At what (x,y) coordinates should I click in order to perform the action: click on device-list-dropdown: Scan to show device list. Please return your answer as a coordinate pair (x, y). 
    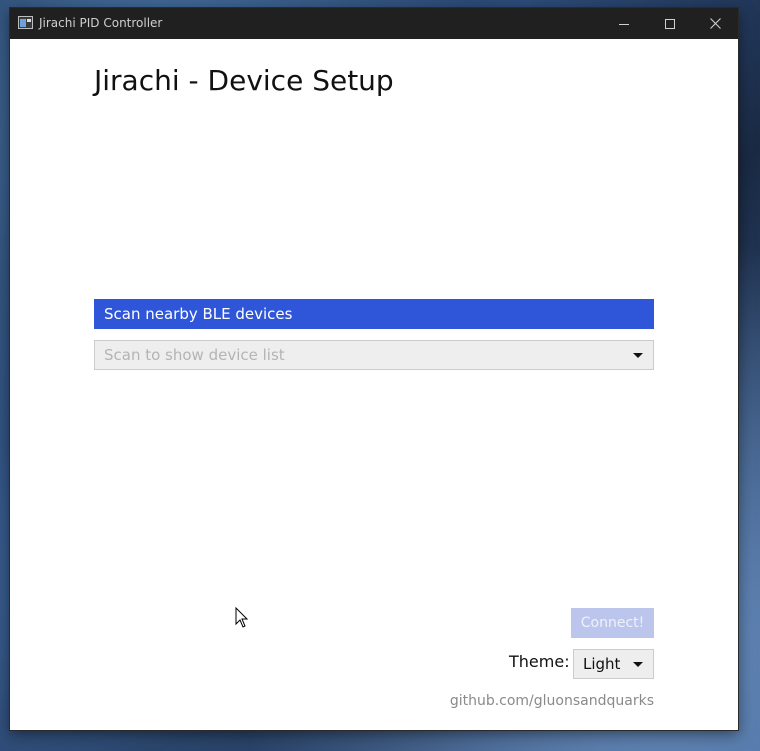
    Looking at the image, I should click on (374, 355).